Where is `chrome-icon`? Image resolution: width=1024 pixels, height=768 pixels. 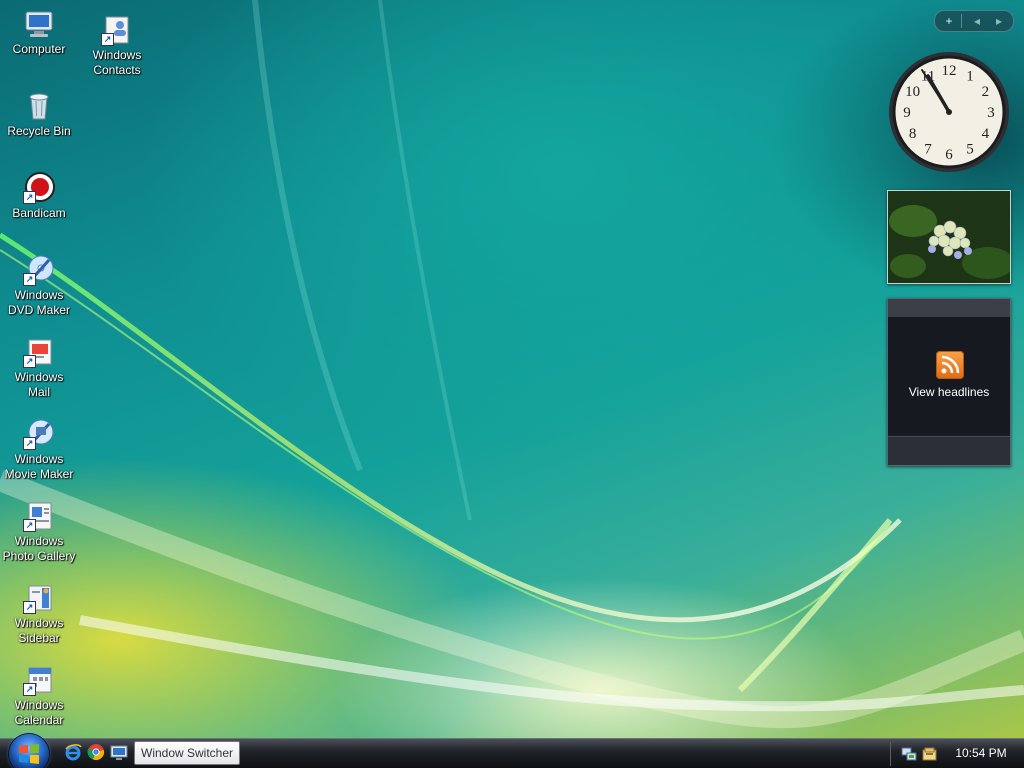 chrome-icon is located at coordinates (96, 752).